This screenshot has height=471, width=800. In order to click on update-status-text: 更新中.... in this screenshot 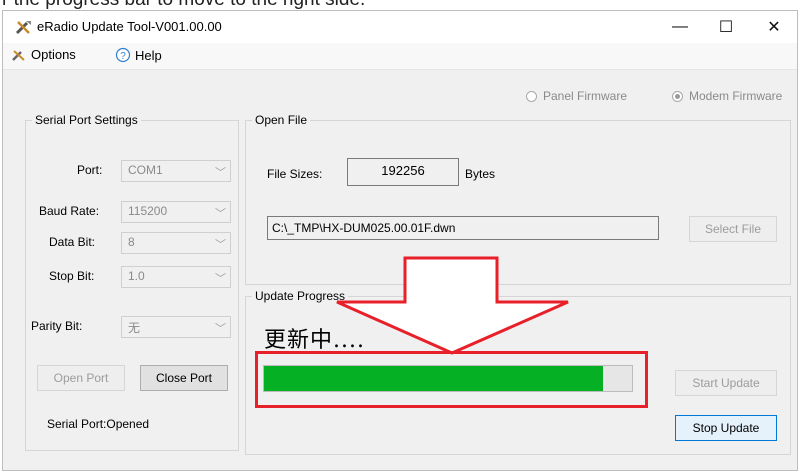, I will do `click(314, 340)`.